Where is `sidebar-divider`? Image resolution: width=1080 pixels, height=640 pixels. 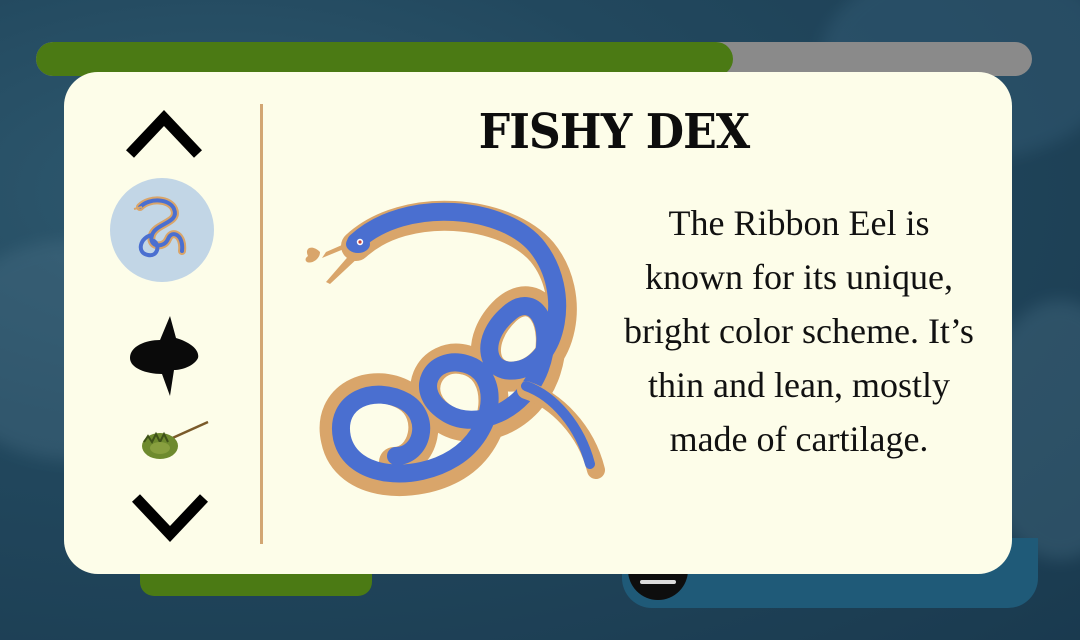 sidebar-divider is located at coordinates (261, 324).